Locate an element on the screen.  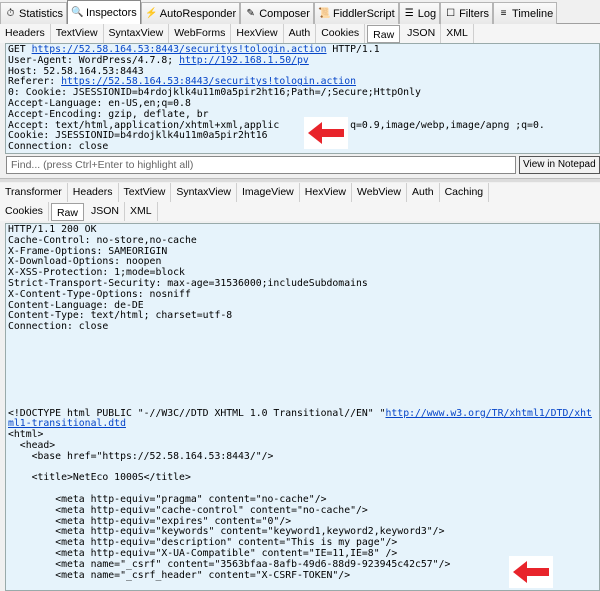
log-icon: ☰ is located at coordinates (409, 13).